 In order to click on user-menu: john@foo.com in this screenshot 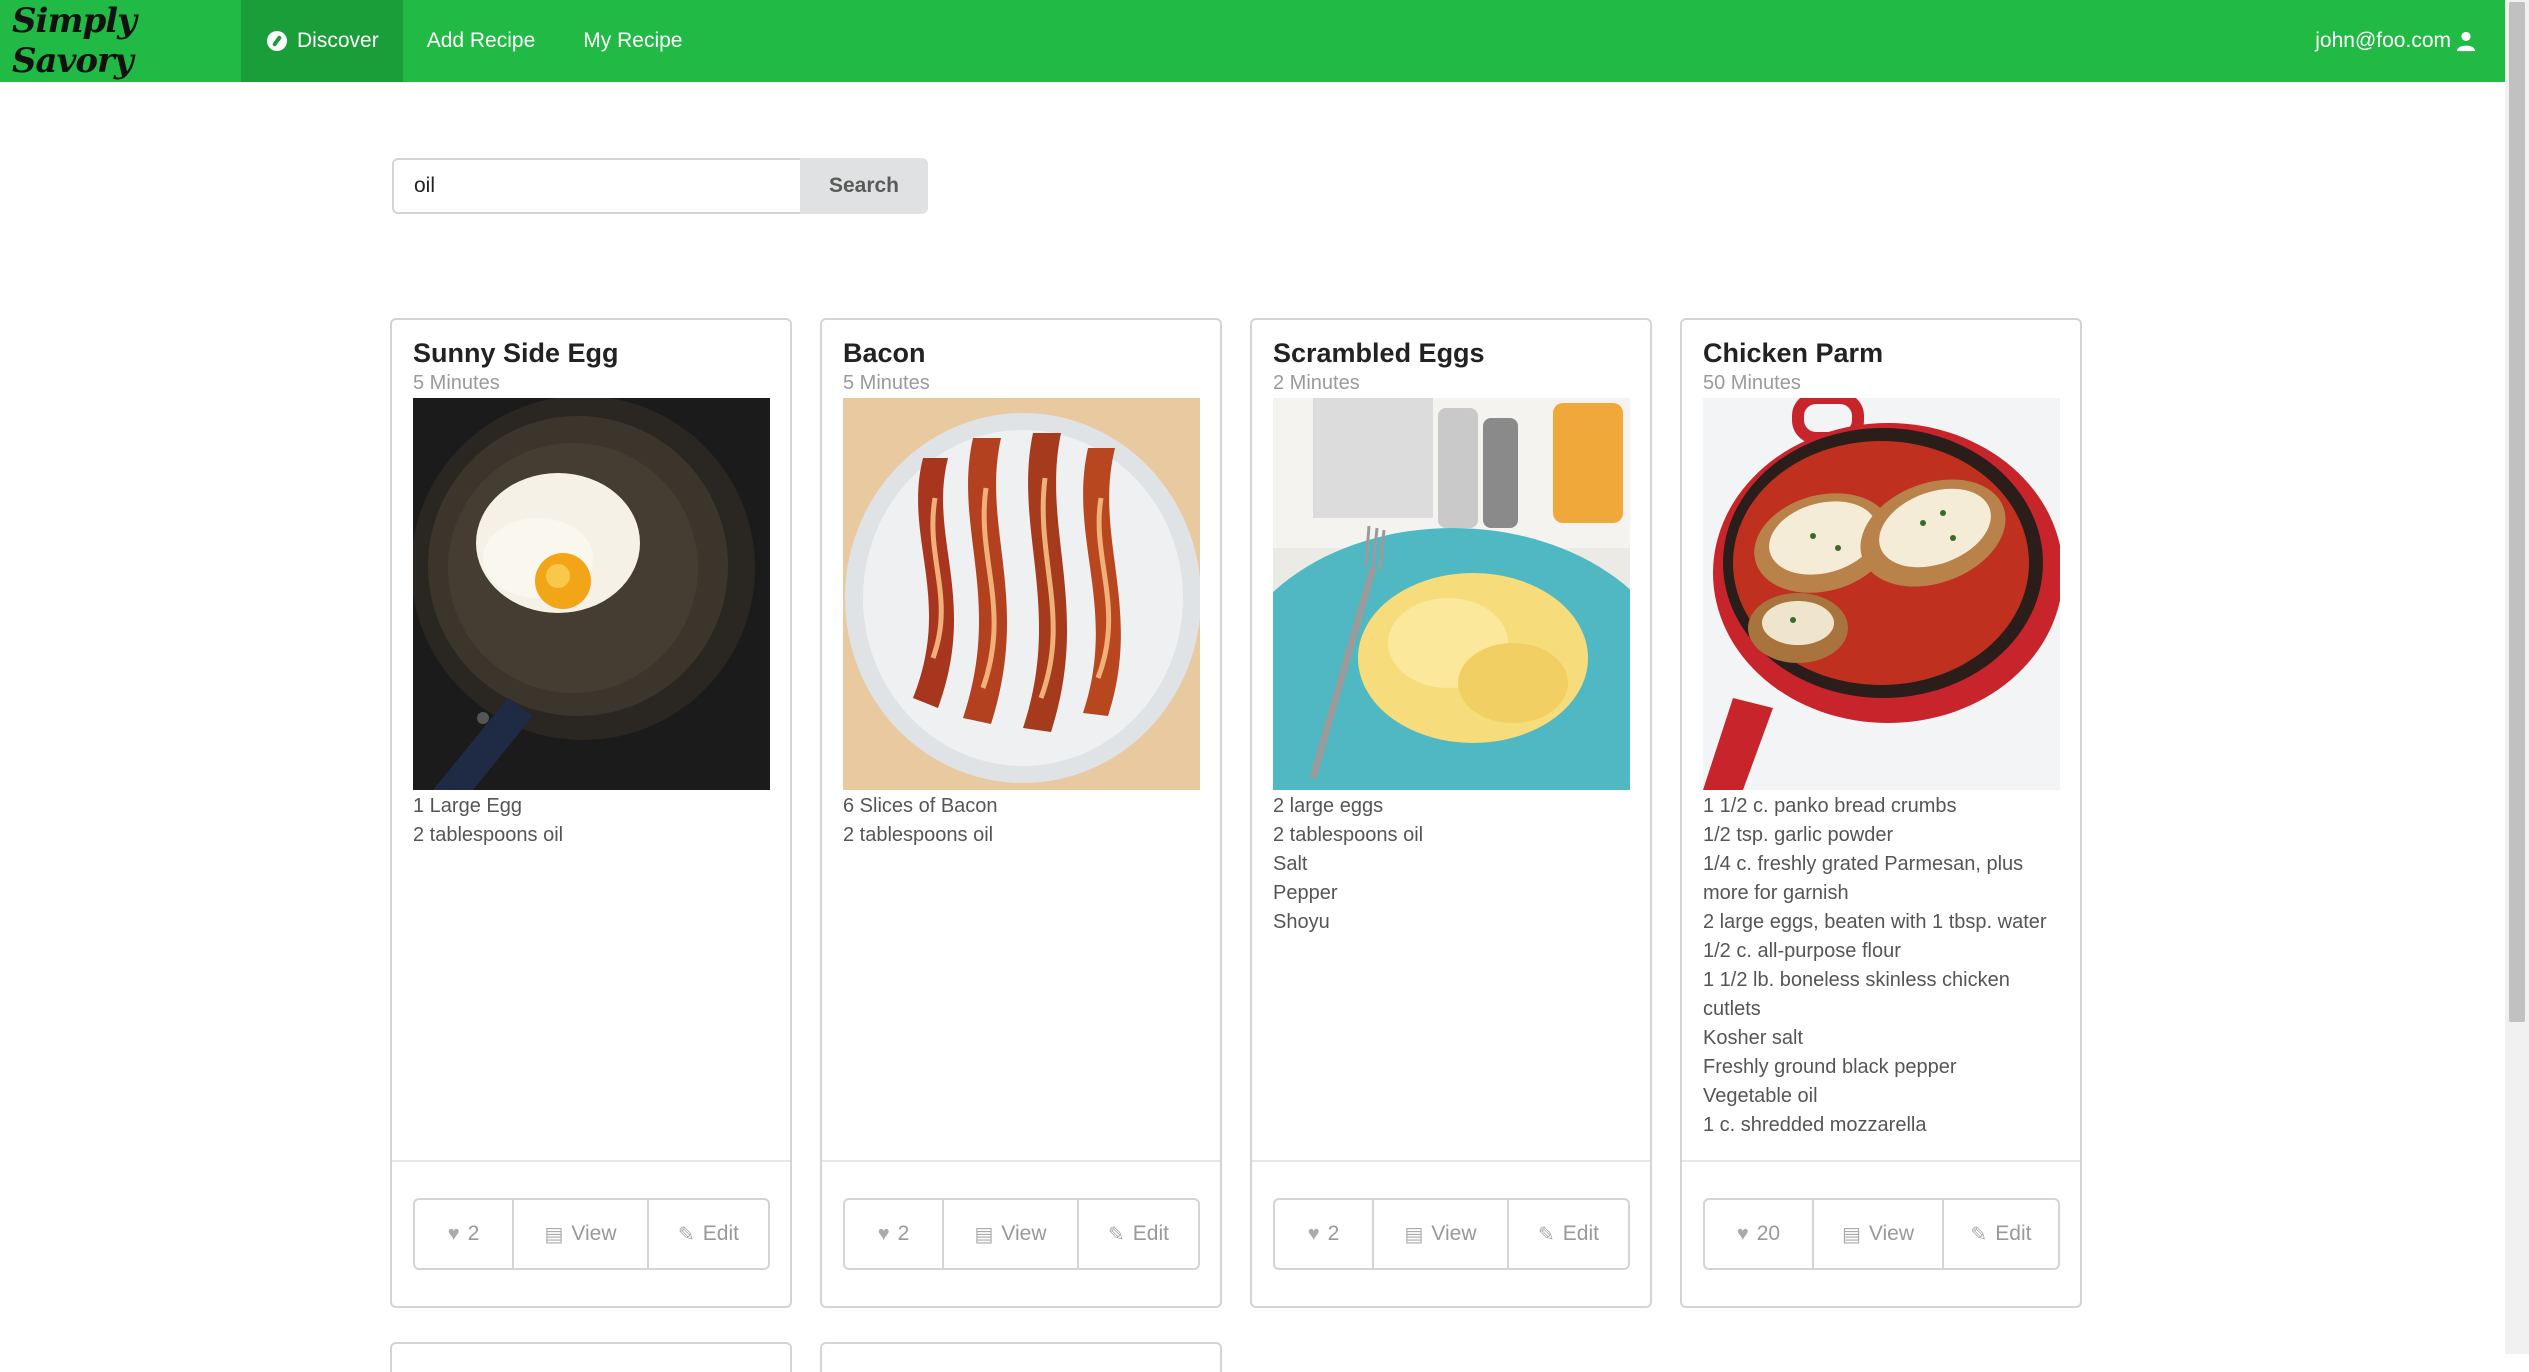, I will do `click(2396, 41)`.